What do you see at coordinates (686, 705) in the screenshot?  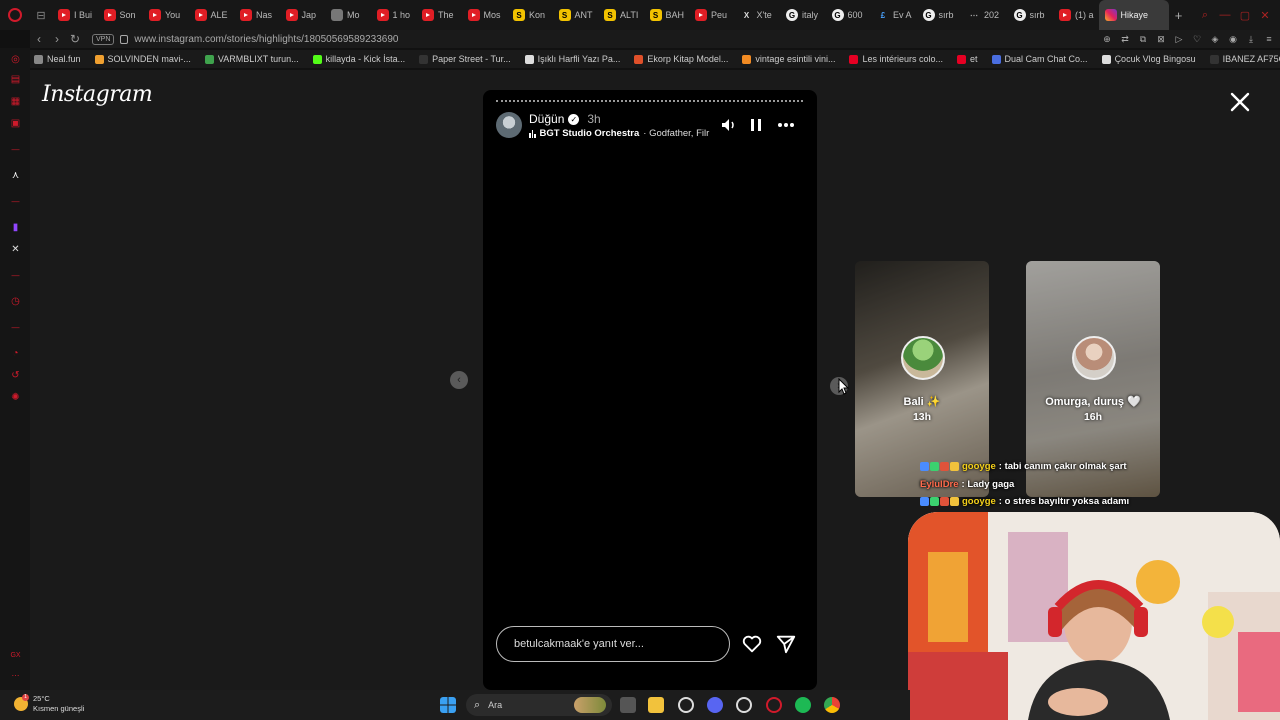 I see `steam-icon` at bounding box center [686, 705].